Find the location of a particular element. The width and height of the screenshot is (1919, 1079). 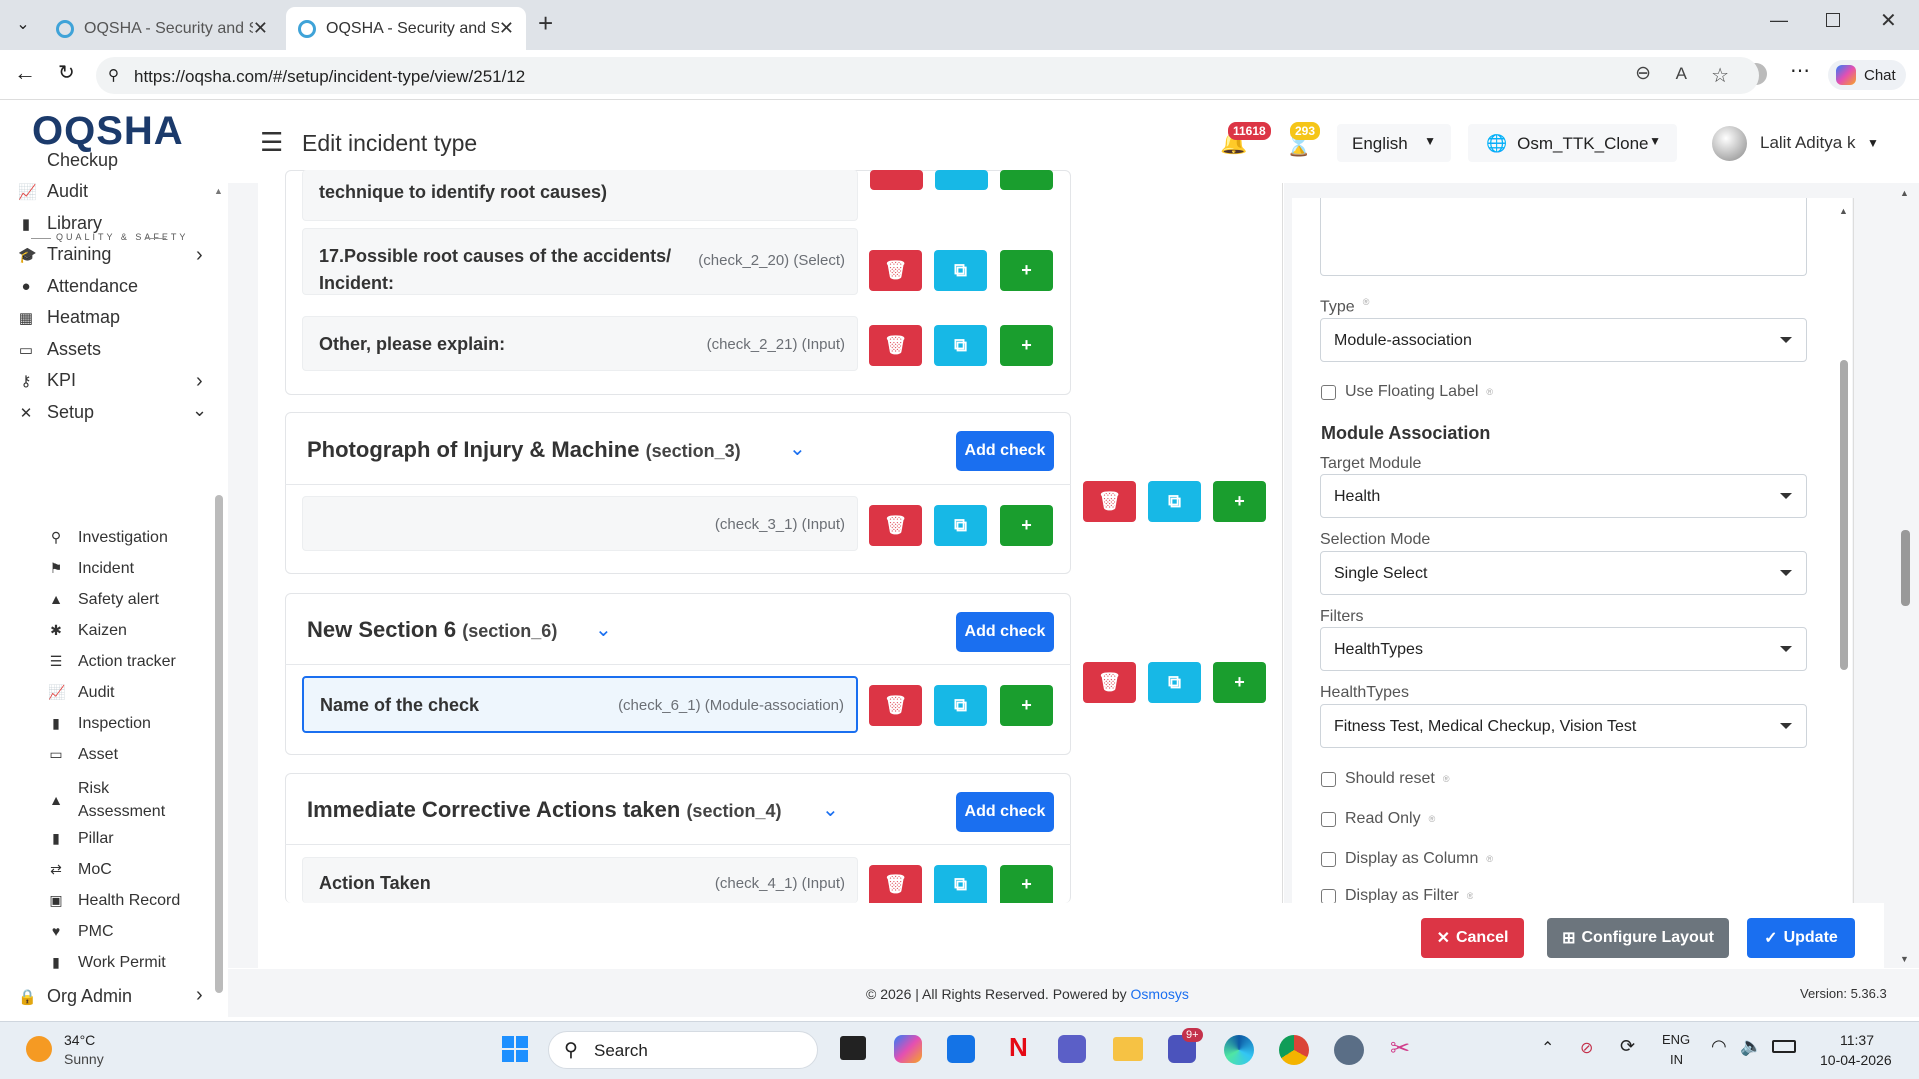

language-select: English ▼ is located at coordinates (1394, 143).